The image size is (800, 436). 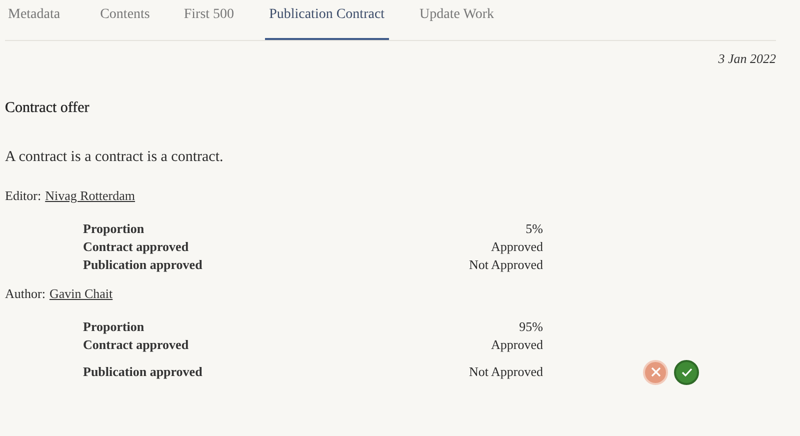 I want to click on field-value: 95%, so click(x=530, y=327).